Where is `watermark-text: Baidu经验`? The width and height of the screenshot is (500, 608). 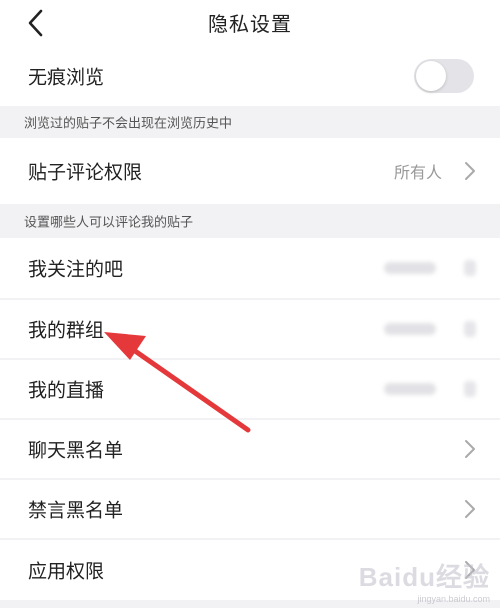 watermark-text: Baidu经验 is located at coordinates (424, 577).